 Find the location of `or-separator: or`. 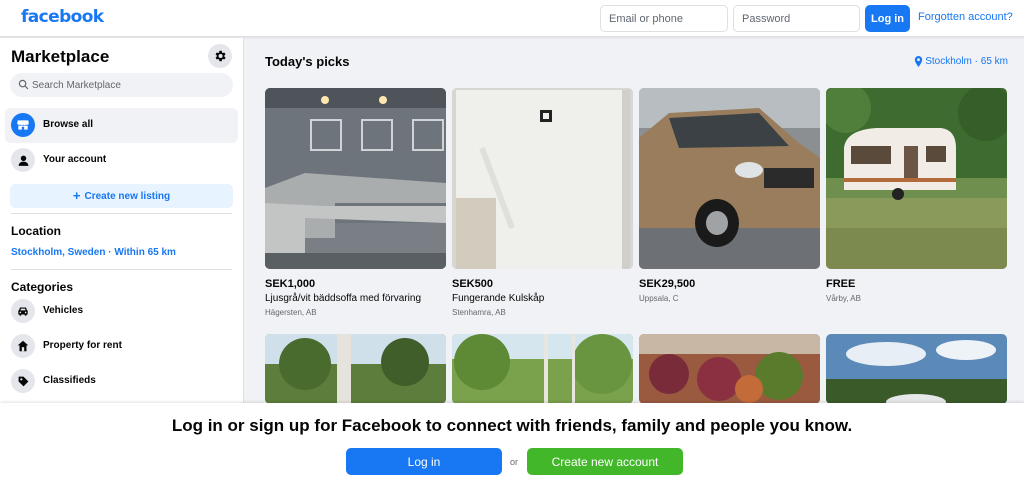

or-separator: or is located at coordinates (514, 462).